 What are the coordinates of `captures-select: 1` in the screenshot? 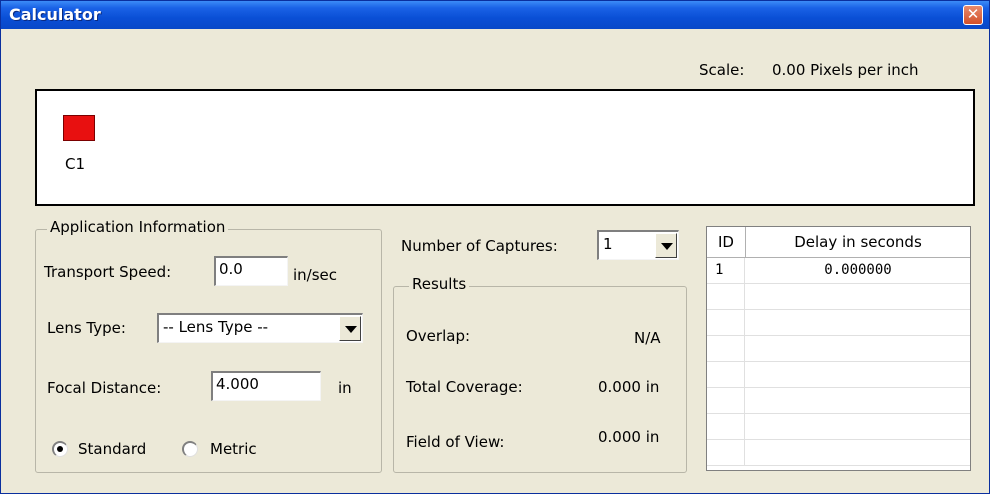 It's located at (638, 245).